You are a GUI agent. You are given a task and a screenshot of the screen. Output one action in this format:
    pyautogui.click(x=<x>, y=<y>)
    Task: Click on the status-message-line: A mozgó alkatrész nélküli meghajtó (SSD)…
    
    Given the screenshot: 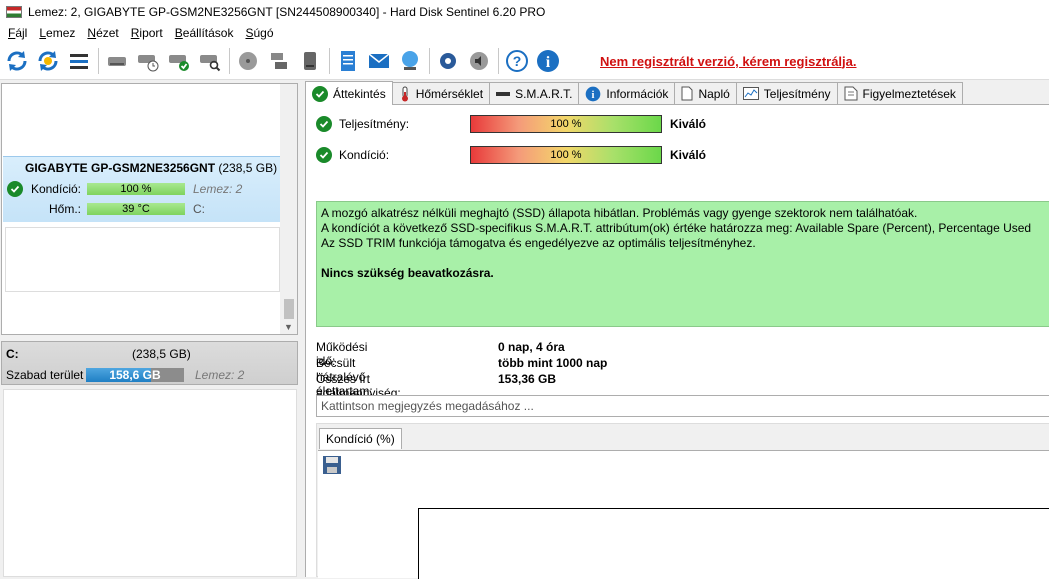 What is the action you would take?
    pyautogui.click(x=619, y=213)
    